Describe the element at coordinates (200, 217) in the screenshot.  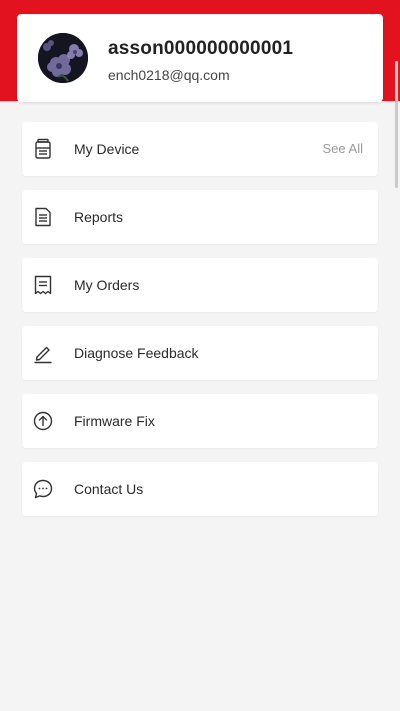
I see `menu-item-reports: Reports` at that location.